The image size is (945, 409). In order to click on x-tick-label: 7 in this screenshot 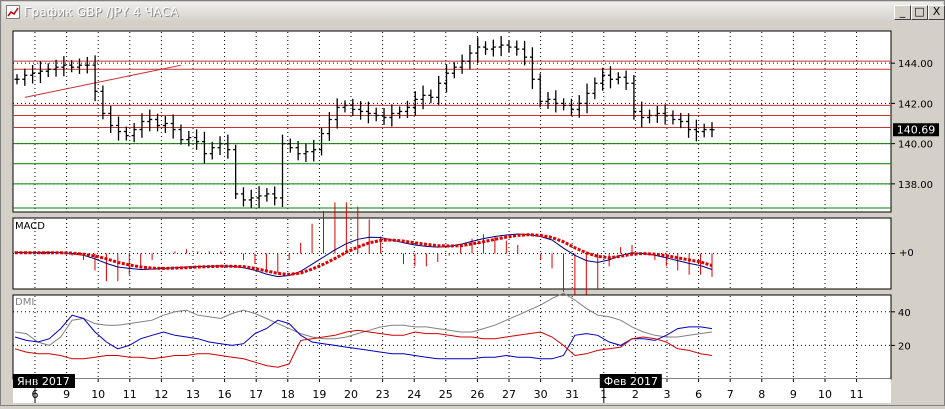, I will do `click(730, 394)`.